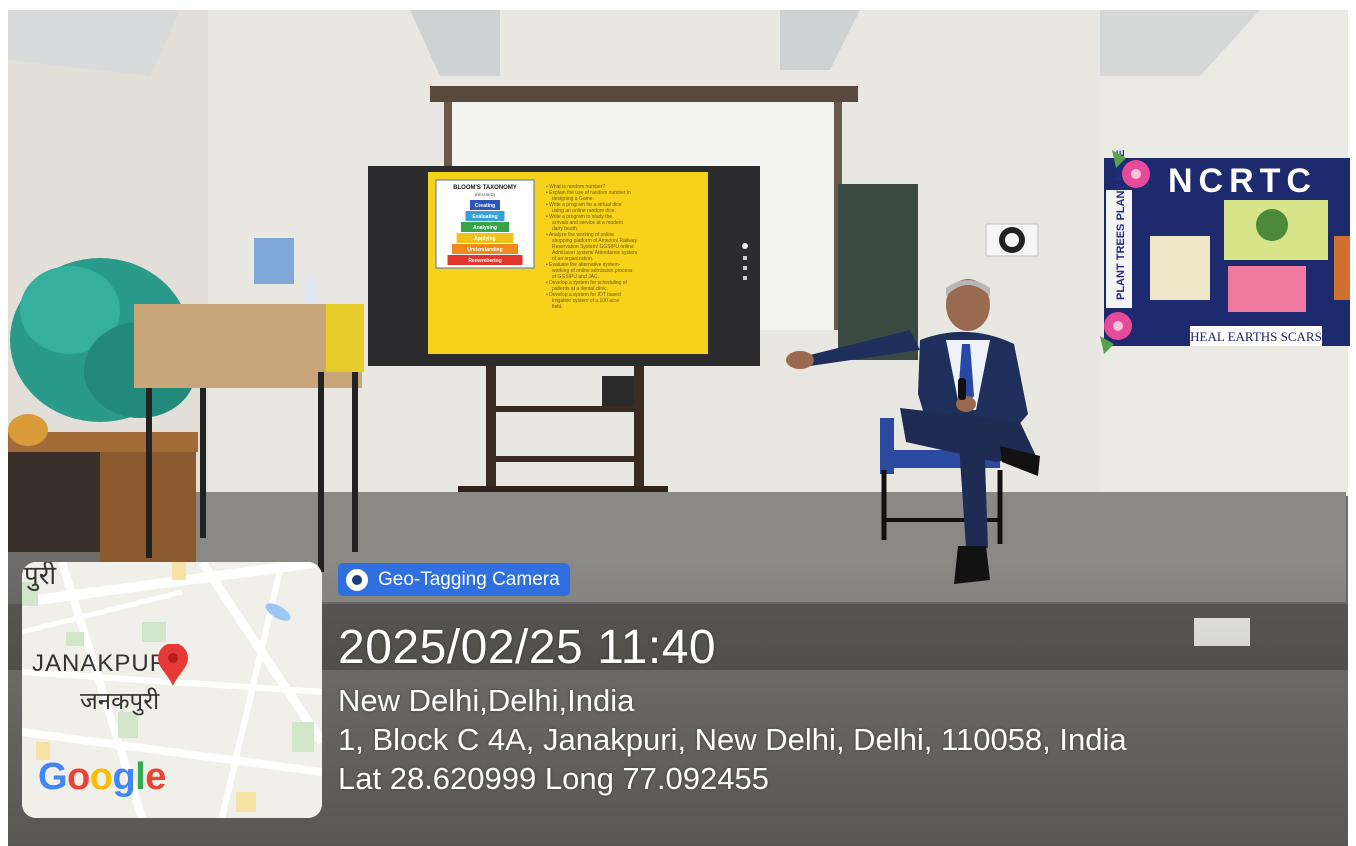 Image resolution: width=1356 pixels, height=846 pixels. I want to click on google-logo: Google, so click(102, 777).